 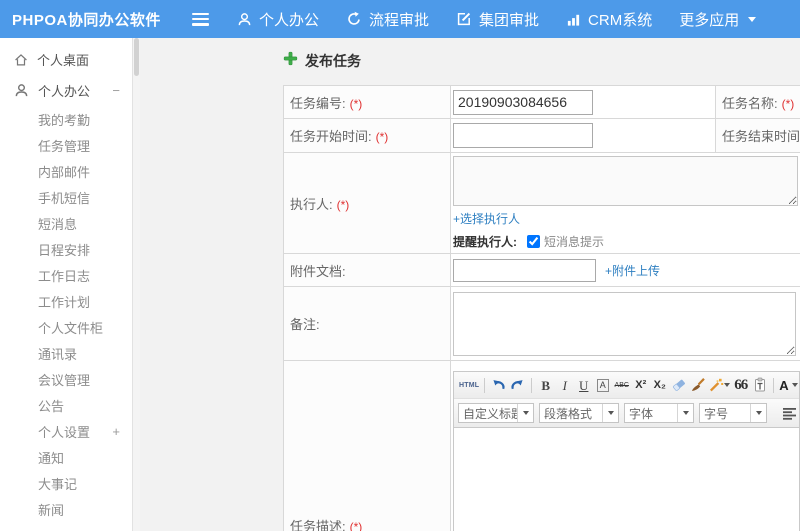 I want to click on font-color-button: A, so click(x=788, y=385).